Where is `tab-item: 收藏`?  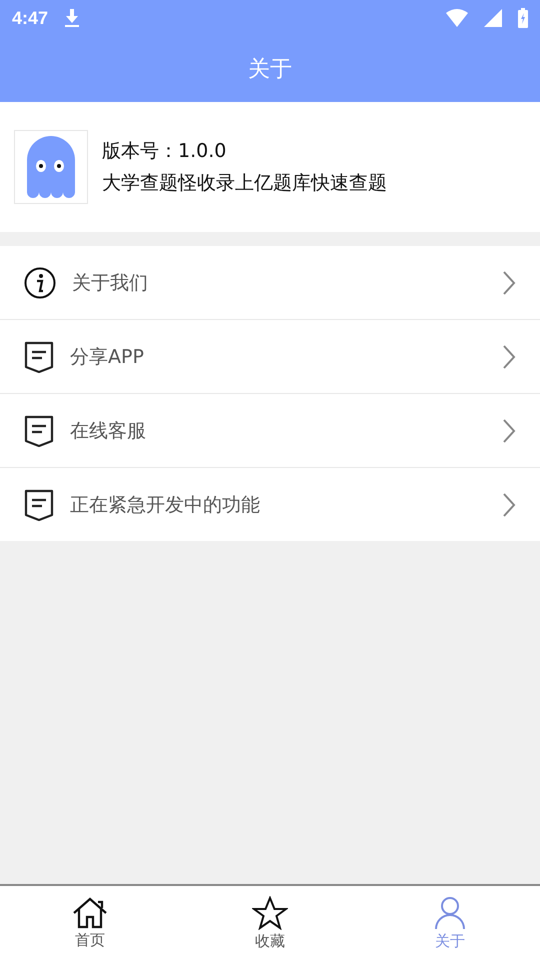 tab-item: 收藏 is located at coordinates (270, 923).